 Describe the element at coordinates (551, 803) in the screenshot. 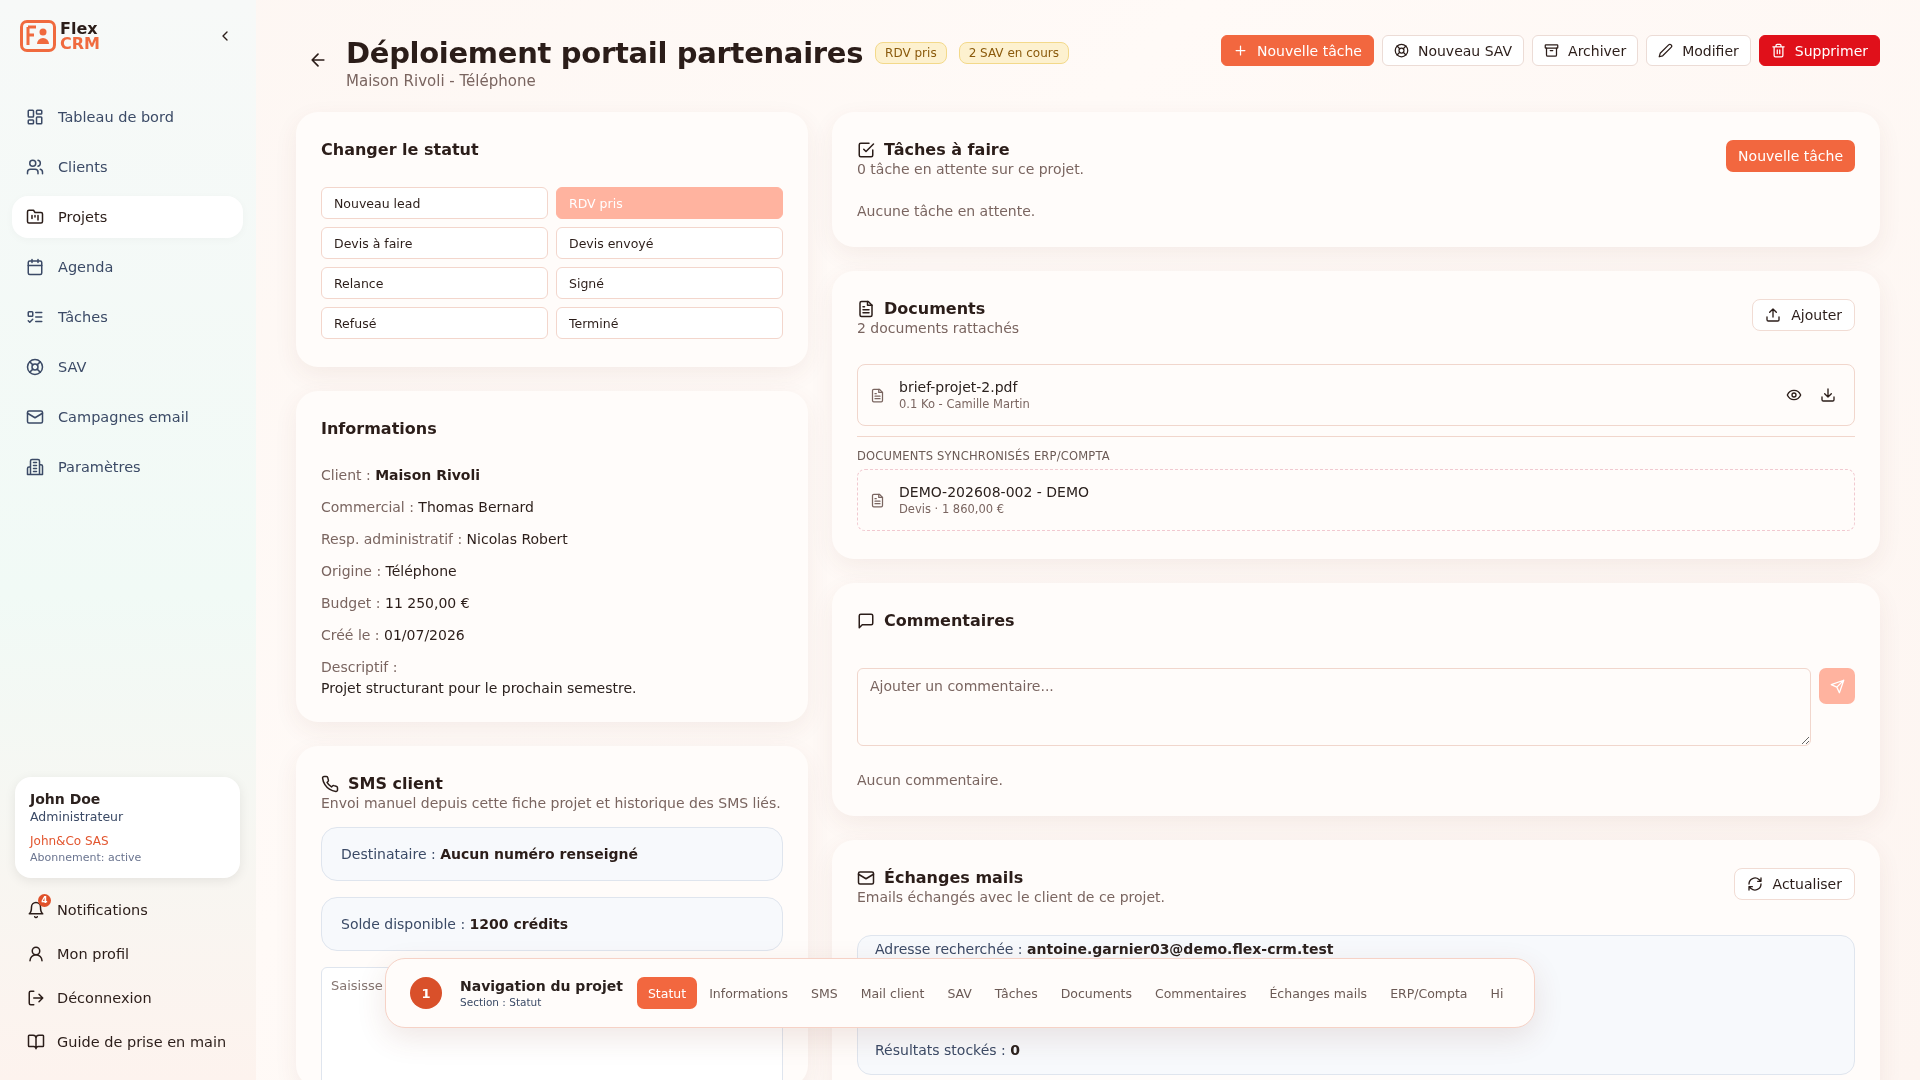

I see `card-subtitle: Envoi manuel depuis cette fiche projet et historique des SMS liés.` at that location.